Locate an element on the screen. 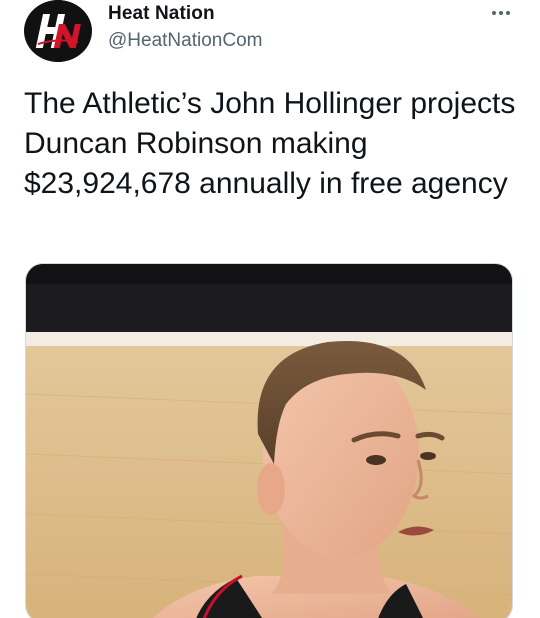 The width and height of the screenshot is (540, 618). avatar is located at coordinates (58, 31).